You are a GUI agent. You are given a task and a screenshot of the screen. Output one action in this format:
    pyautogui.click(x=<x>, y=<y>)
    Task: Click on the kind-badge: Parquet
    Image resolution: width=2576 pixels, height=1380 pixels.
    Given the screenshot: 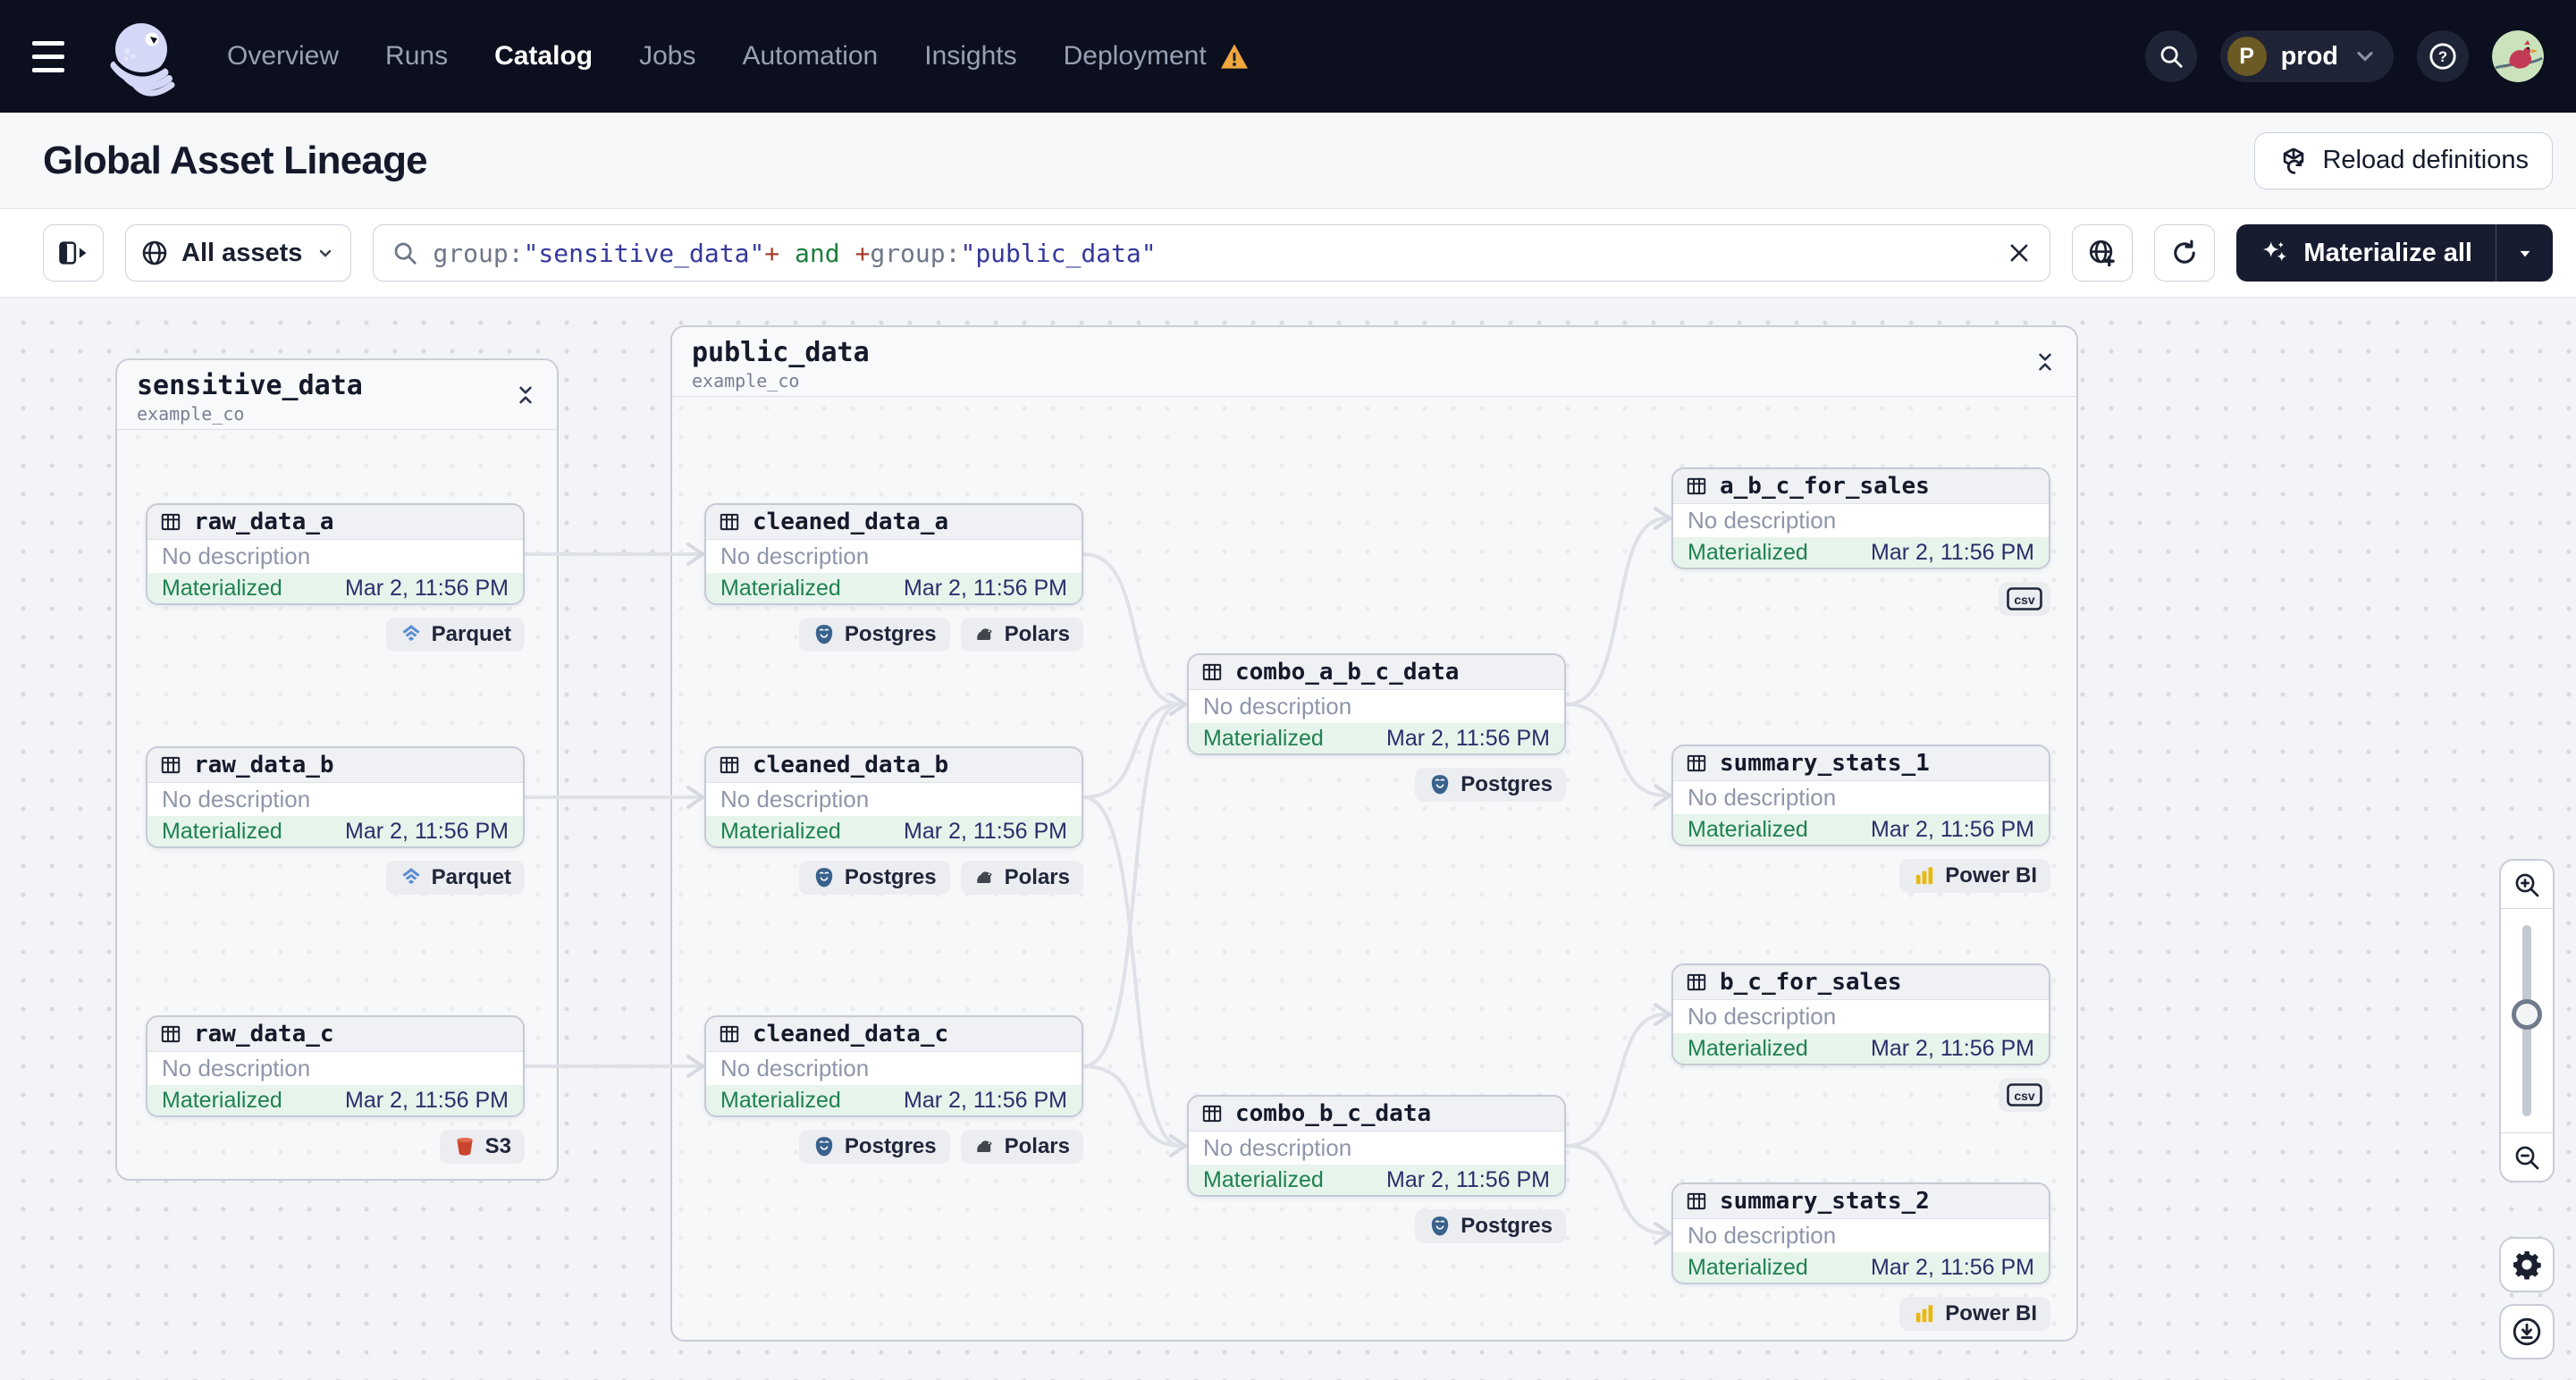 What is the action you would take?
    pyautogui.click(x=455, y=635)
    